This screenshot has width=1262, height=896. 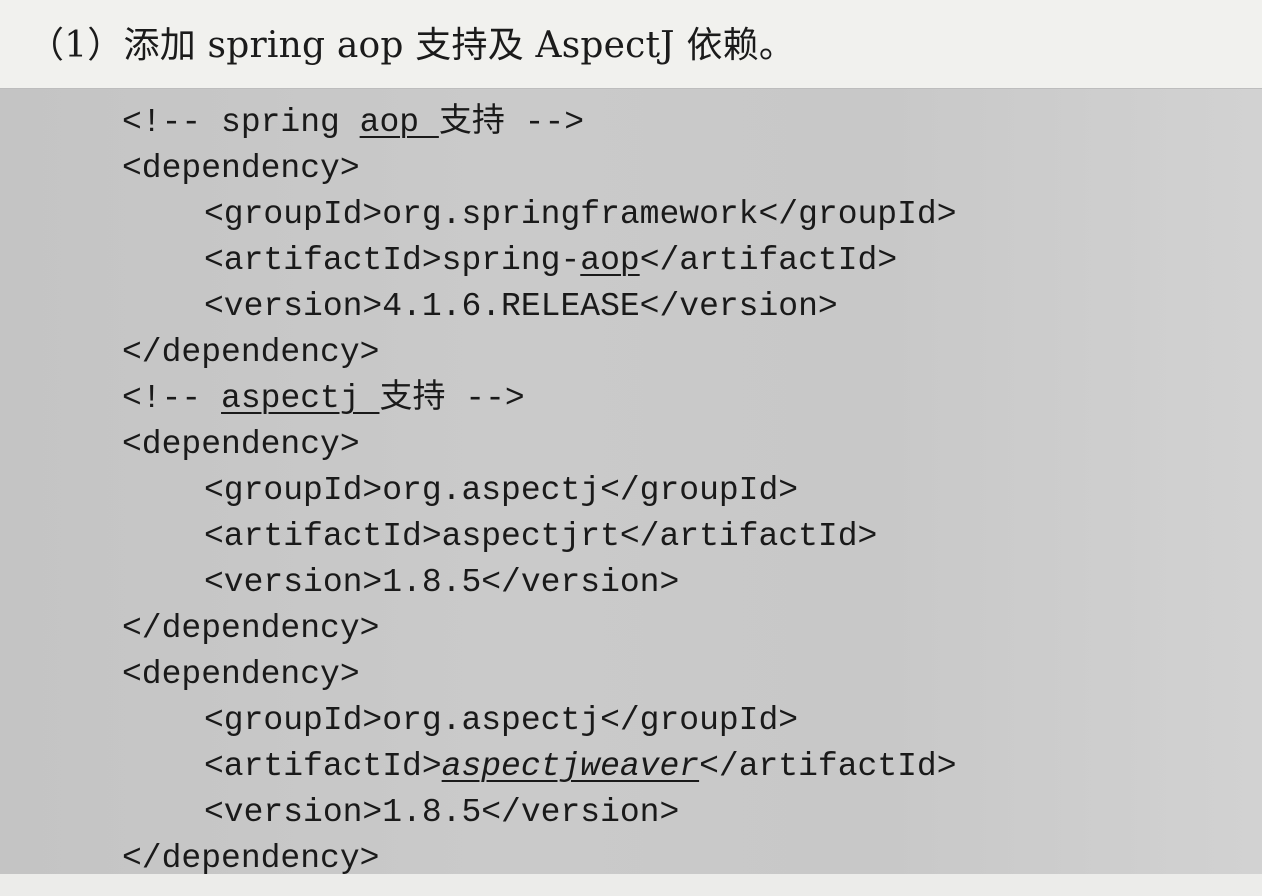 I want to click on page-bottom-strip, so click(x=631, y=885).